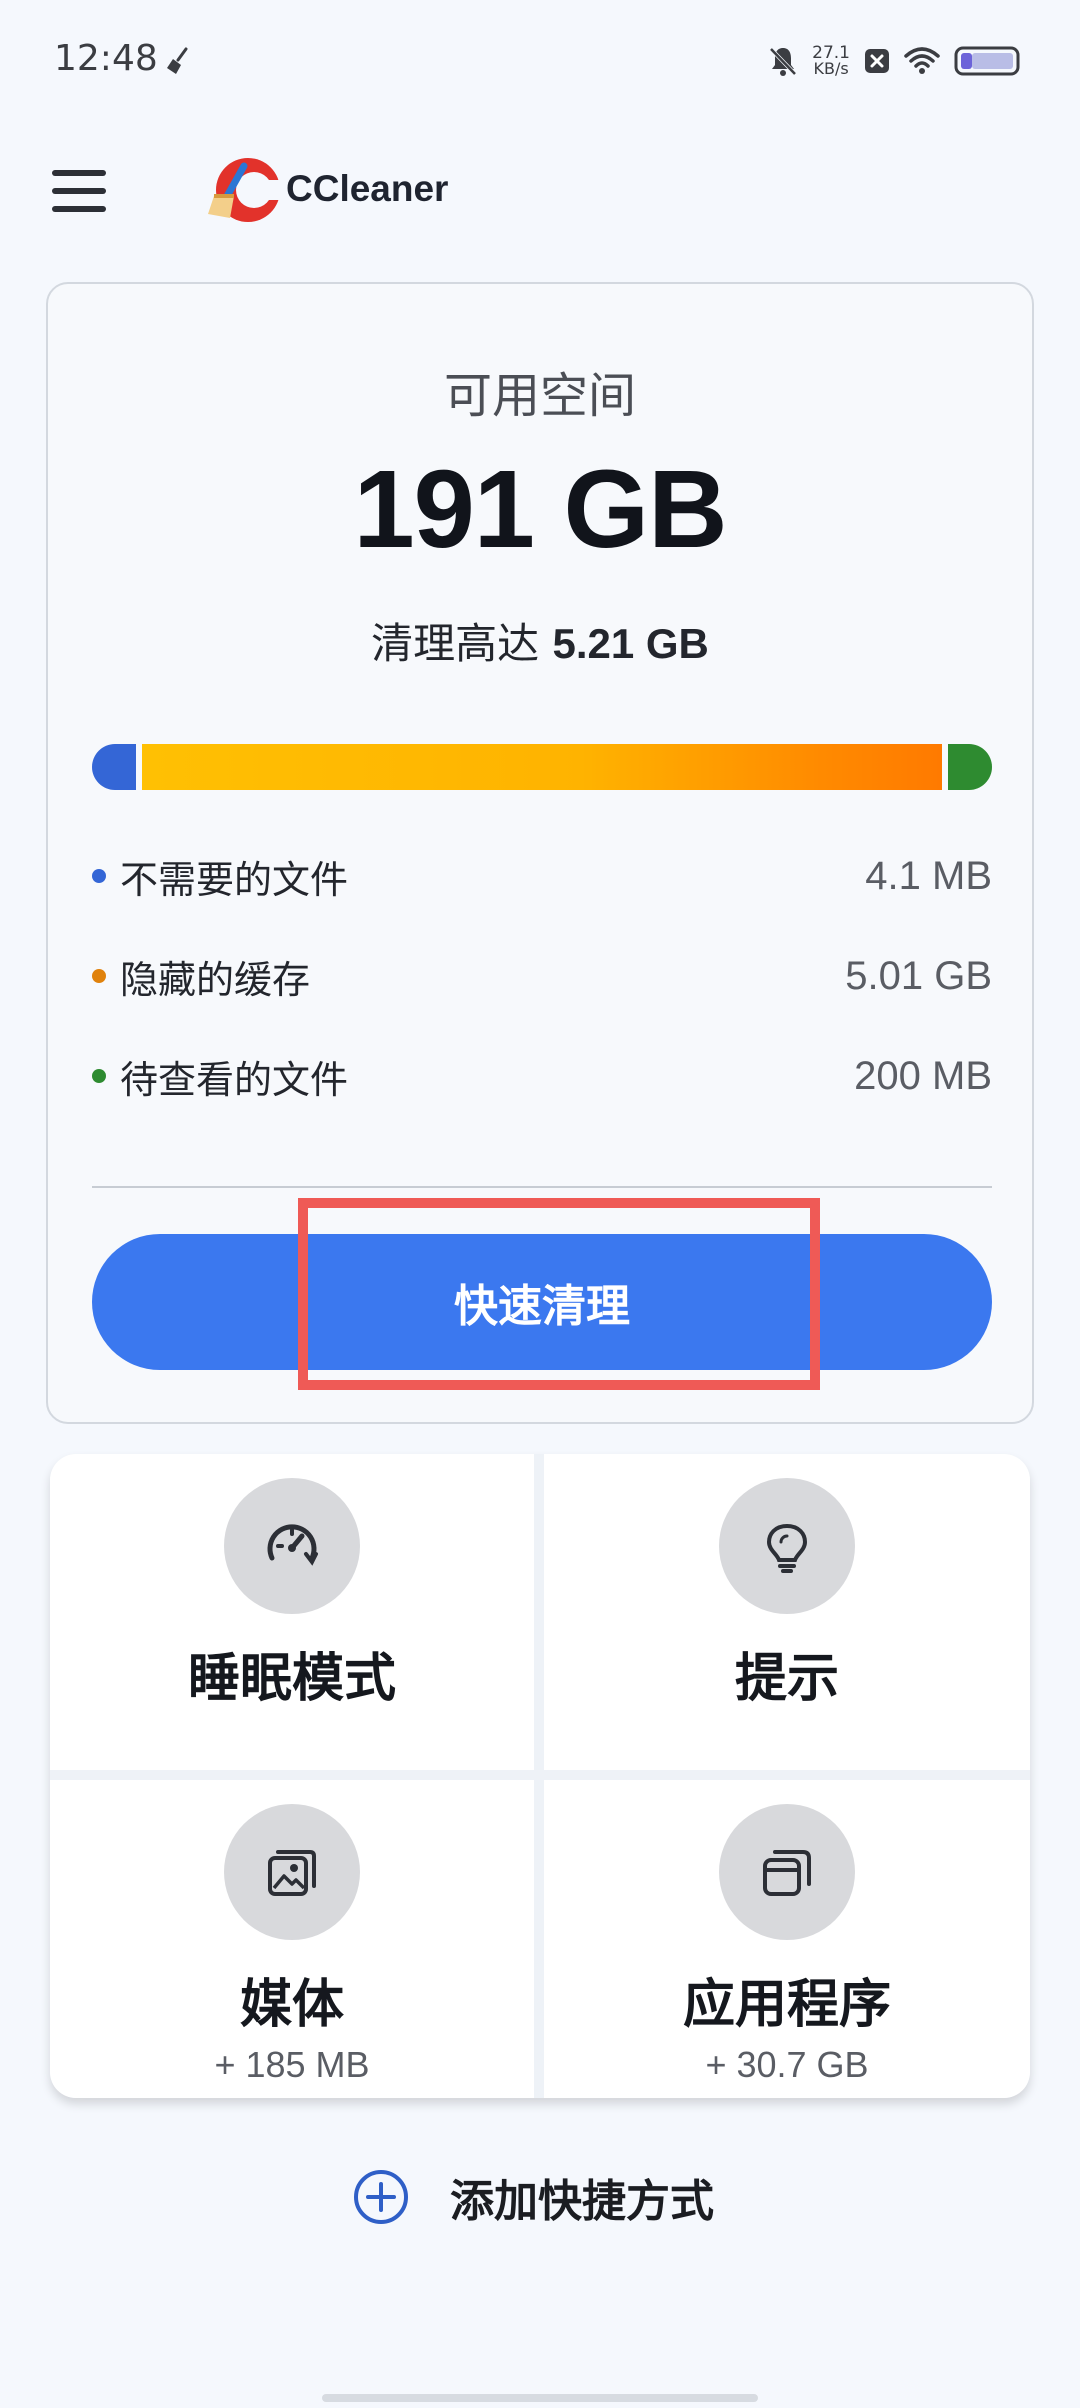  I want to click on tile-title: 应用程序, so click(786, 2005).